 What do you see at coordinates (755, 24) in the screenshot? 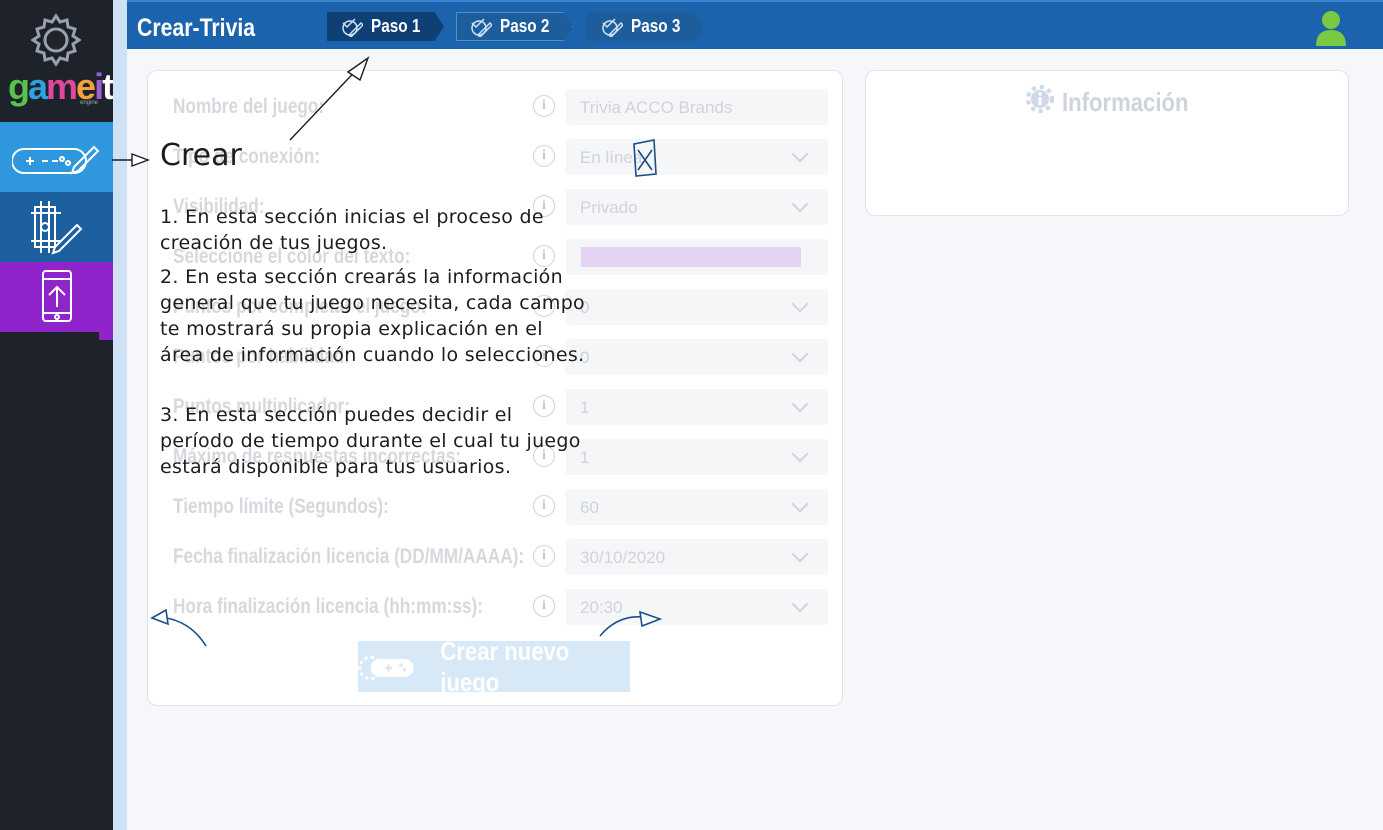
I see `top-bar: Crear-Trivia Paso 1 Paso 2 Paso 3` at bounding box center [755, 24].